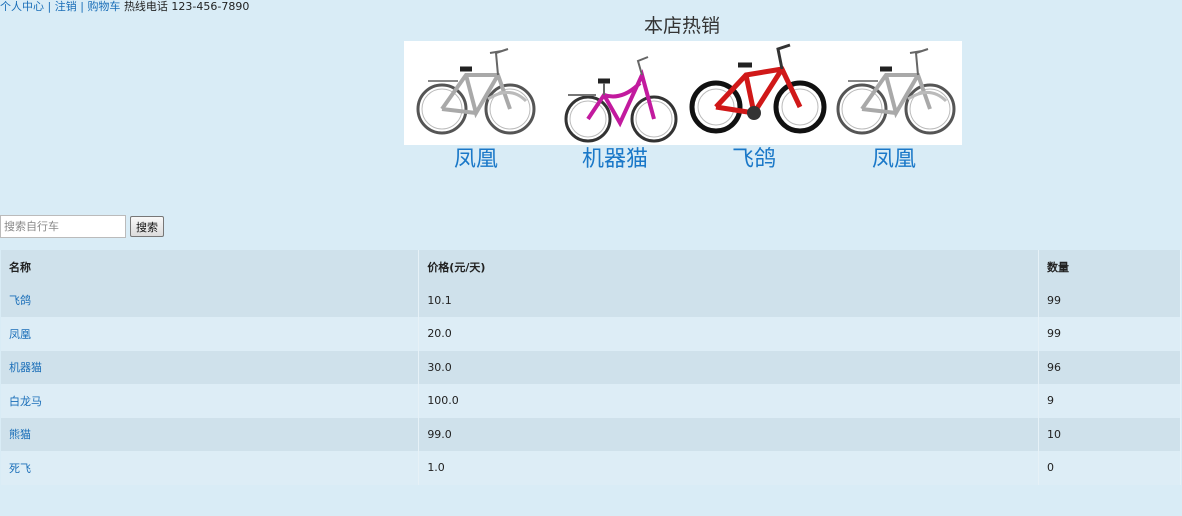 This screenshot has width=1182, height=516. What do you see at coordinates (25, 367) in the screenshot?
I see `bike-name-link: 机器猫` at bounding box center [25, 367].